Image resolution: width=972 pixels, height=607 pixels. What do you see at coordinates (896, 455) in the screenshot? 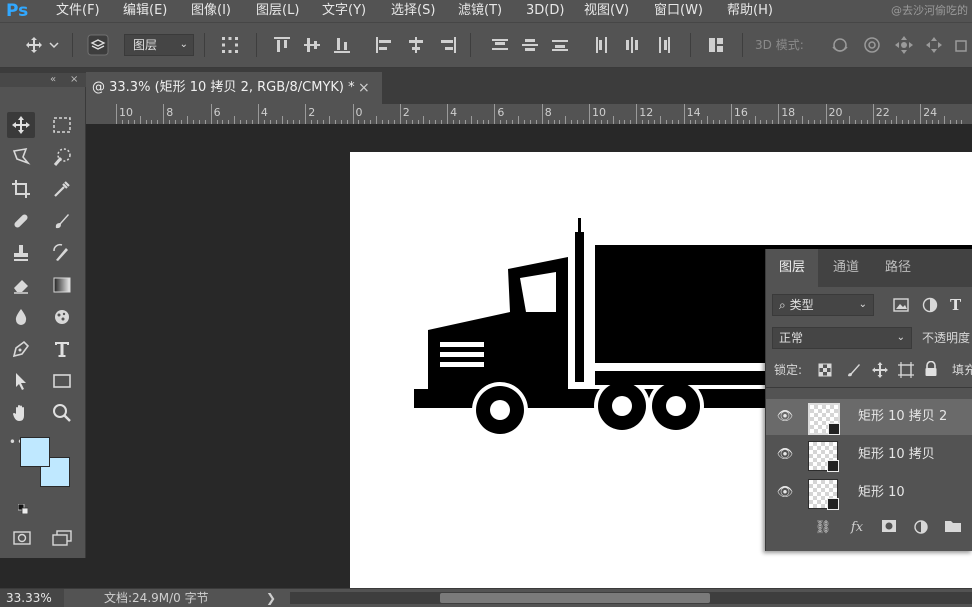
I see `layer-name: 矩形 10 拷贝` at bounding box center [896, 455].